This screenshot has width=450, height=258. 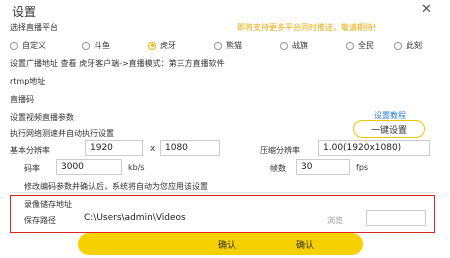 I want to click on rtmp-label: rtmp地址, so click(x=28, y=81).